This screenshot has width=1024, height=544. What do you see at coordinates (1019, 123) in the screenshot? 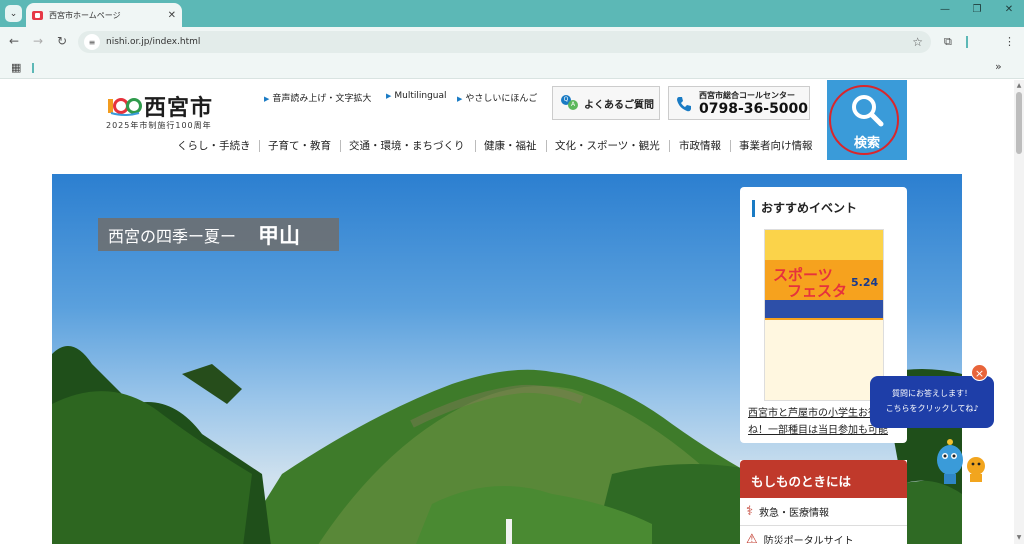
I see `scrollbar-thumb` at bounding box center [1019, 123].